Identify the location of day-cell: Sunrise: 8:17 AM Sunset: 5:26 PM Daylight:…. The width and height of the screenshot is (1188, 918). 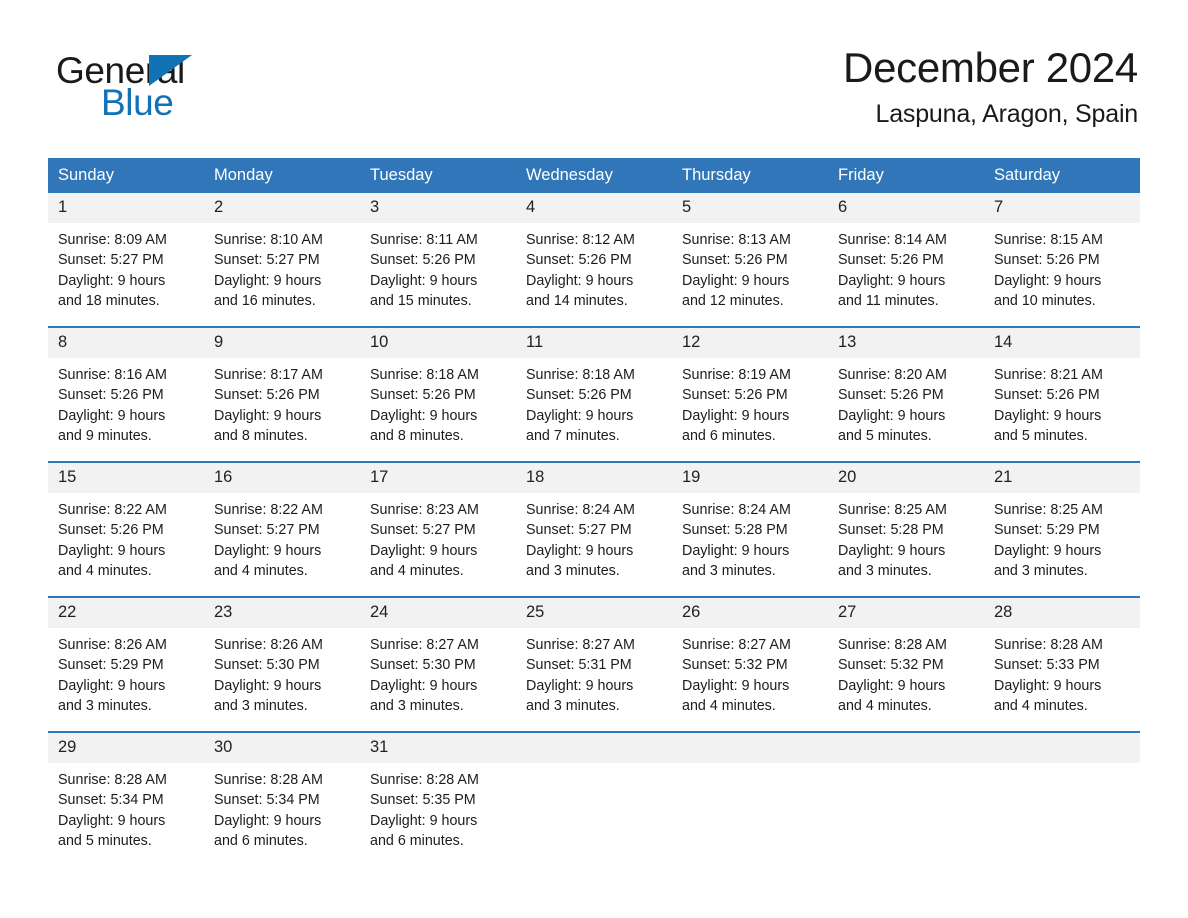
(282, 410).